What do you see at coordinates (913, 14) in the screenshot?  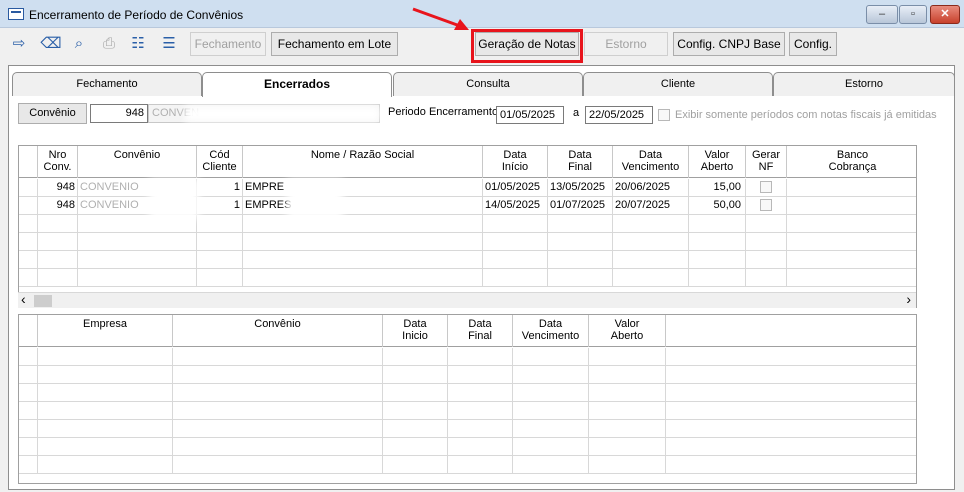 I see `maximize-button: ▫` at bounding box center [913, 14].